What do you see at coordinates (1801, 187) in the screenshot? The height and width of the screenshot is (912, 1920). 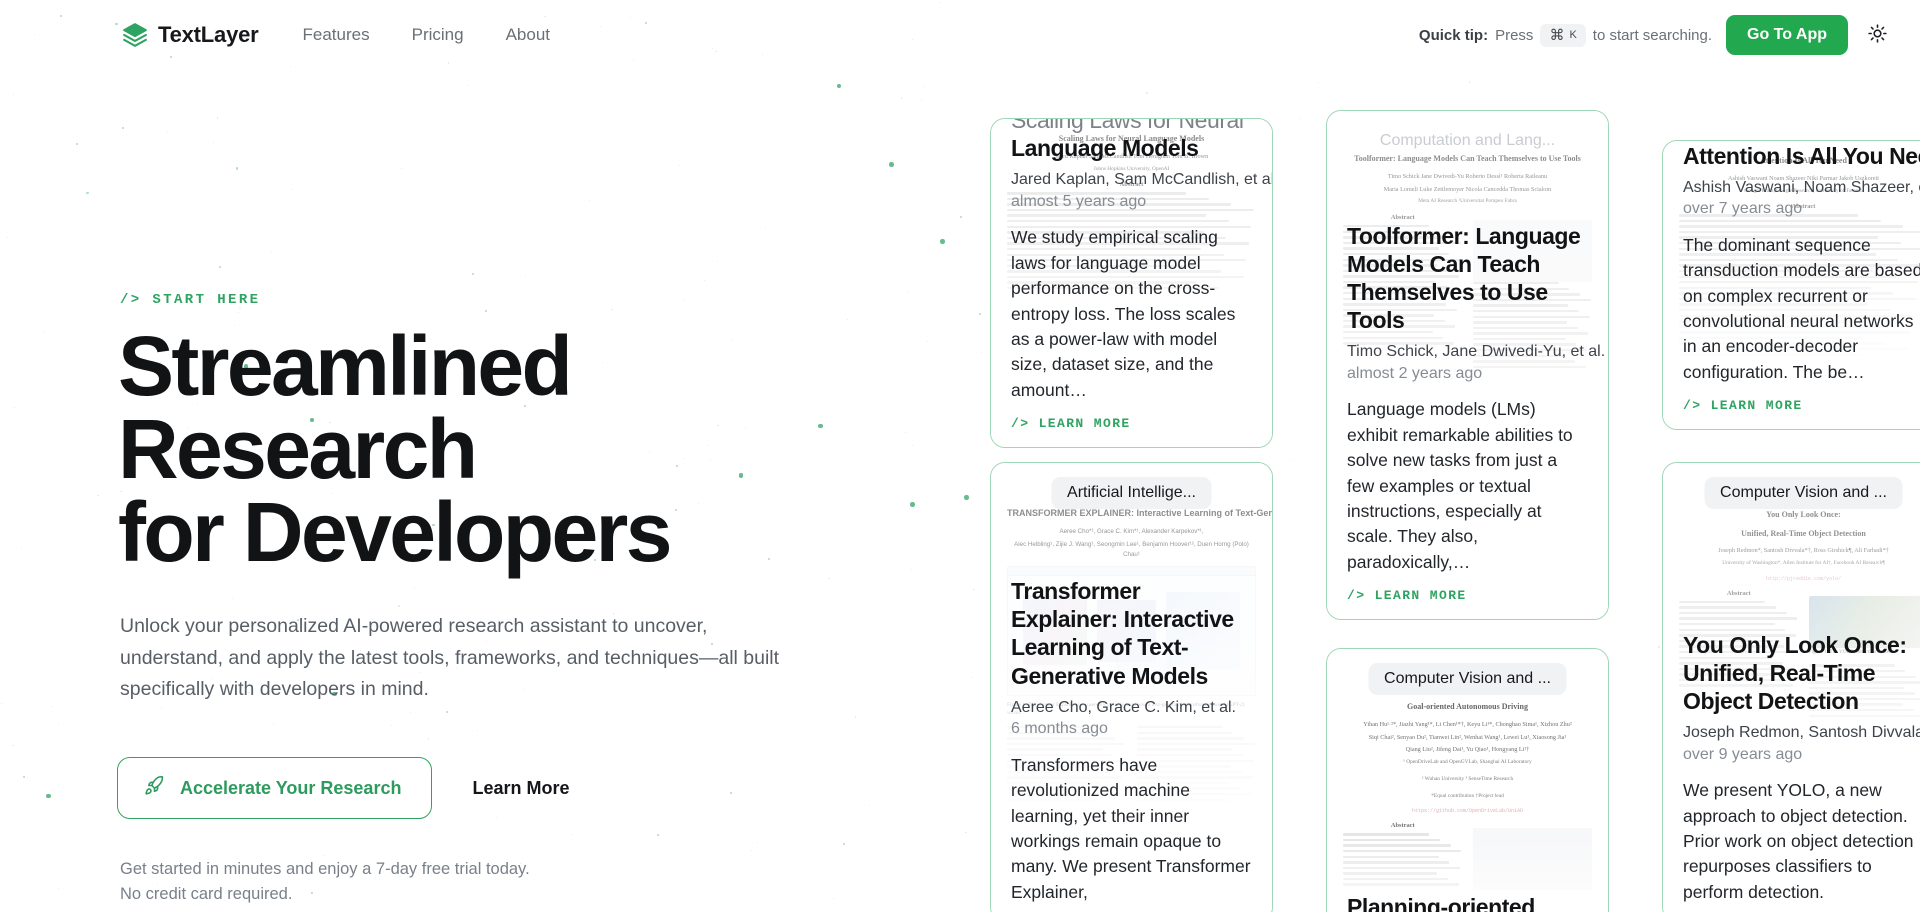 I see `card-authors: Ashish Vaswani, Noam Shazeer, et al.` at bounding box center [1801, 187].